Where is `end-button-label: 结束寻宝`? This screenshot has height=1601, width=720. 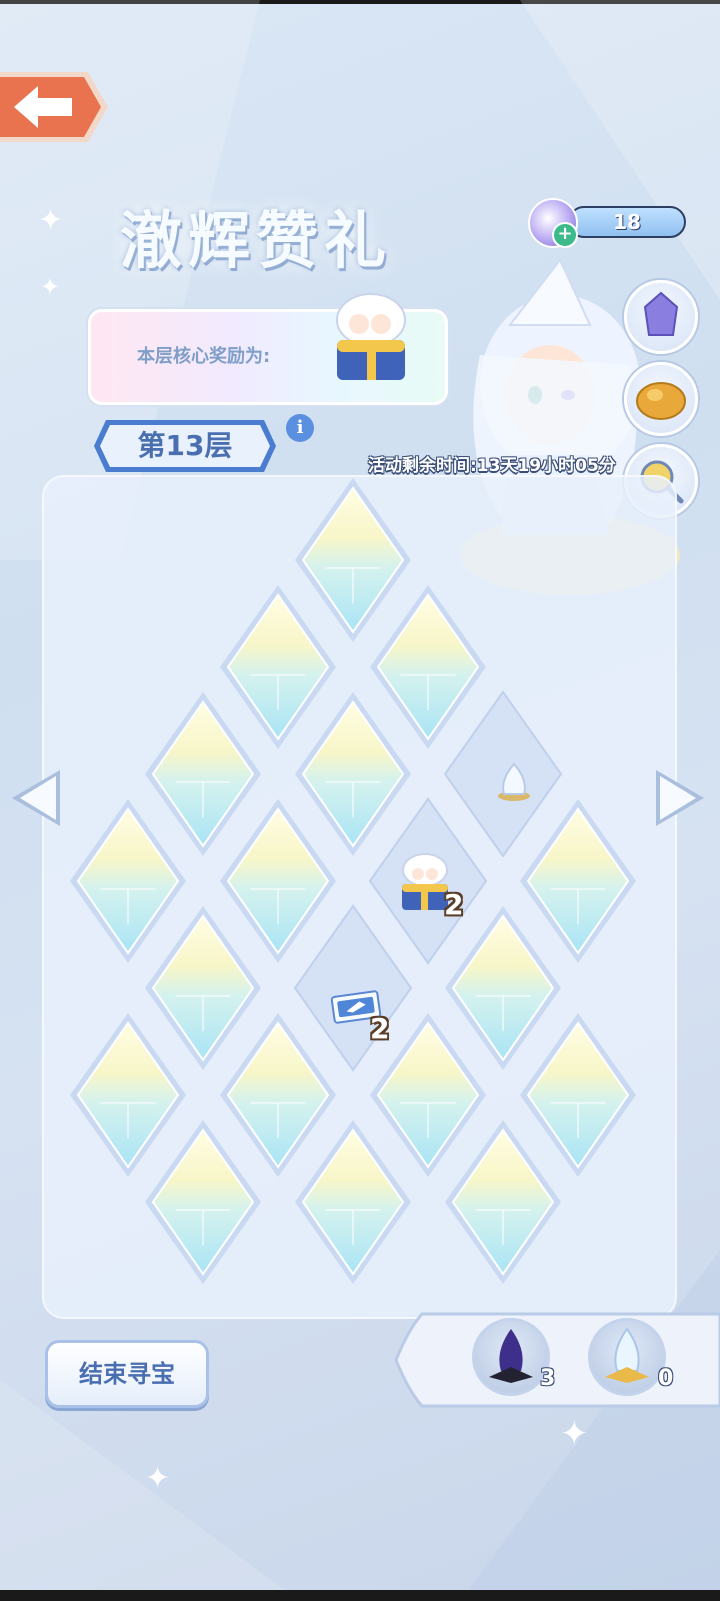
end-button-label: 结束寻宝 is located at coordinates (127, 1374).